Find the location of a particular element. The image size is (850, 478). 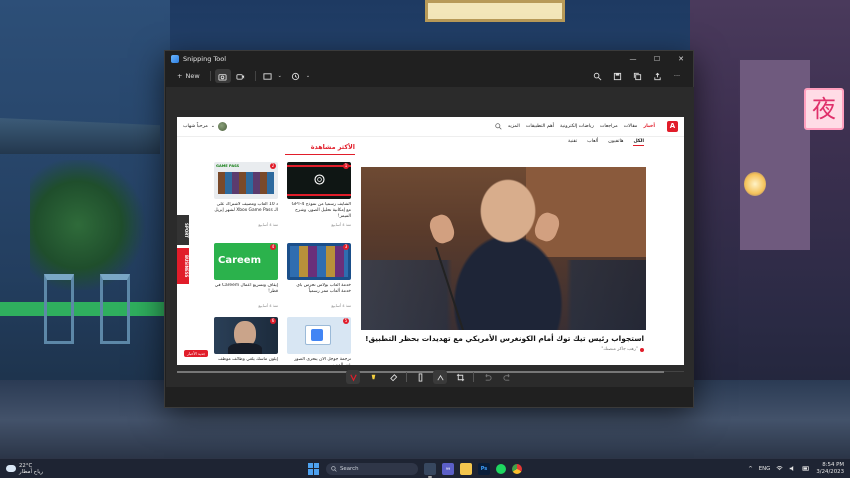

trending-card: 6 إيلون ماسك يلغي وظائف موظف is located at coordinates (246, 341).